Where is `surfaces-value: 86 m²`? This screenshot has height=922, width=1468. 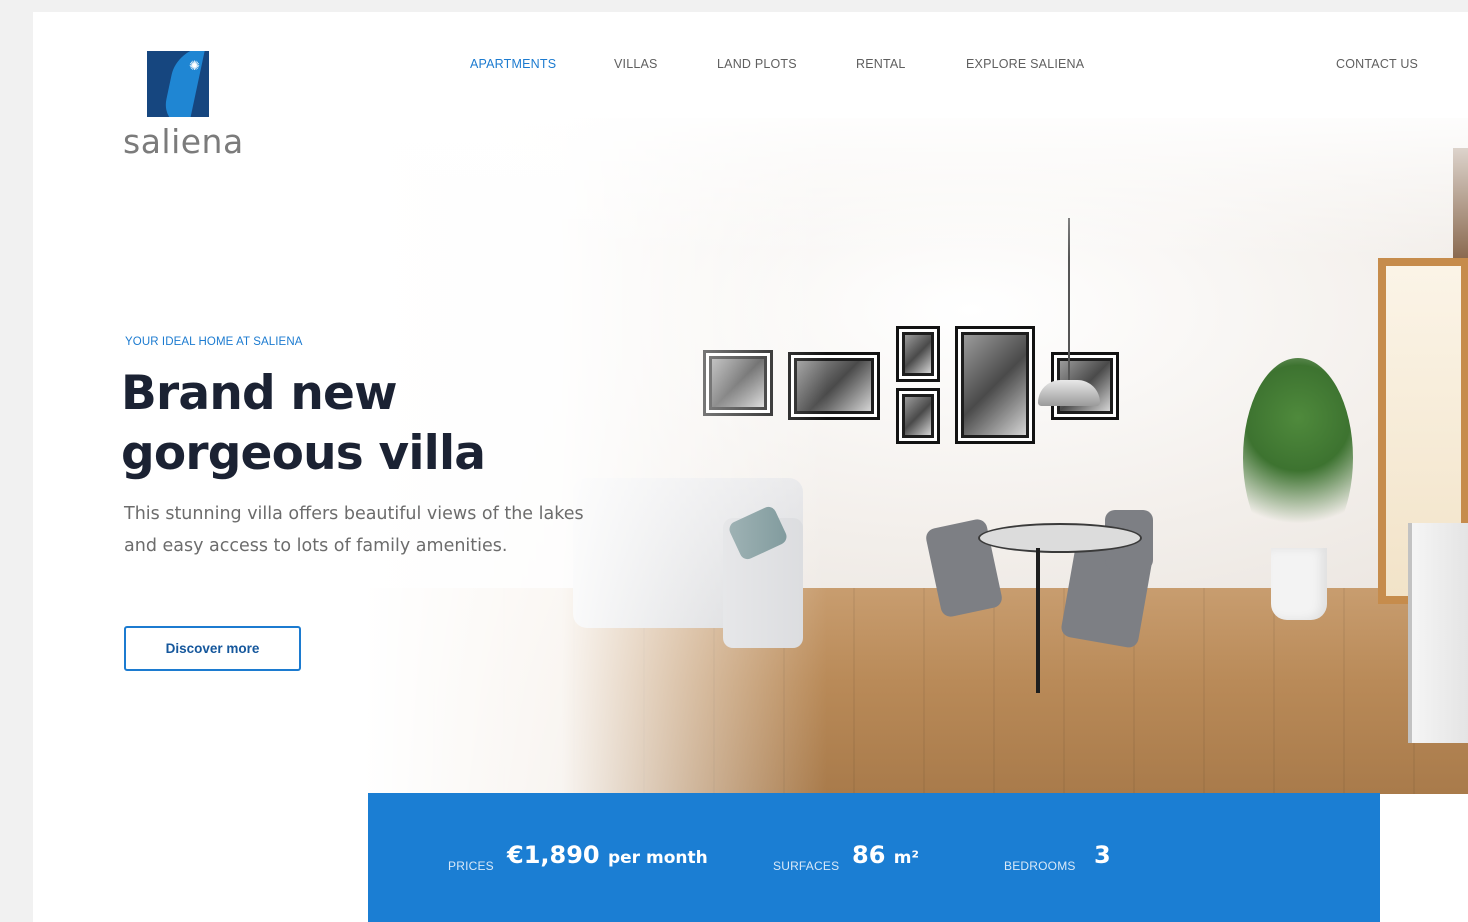 surfaces-value: 86 m² is located at coordinates (885, 855).